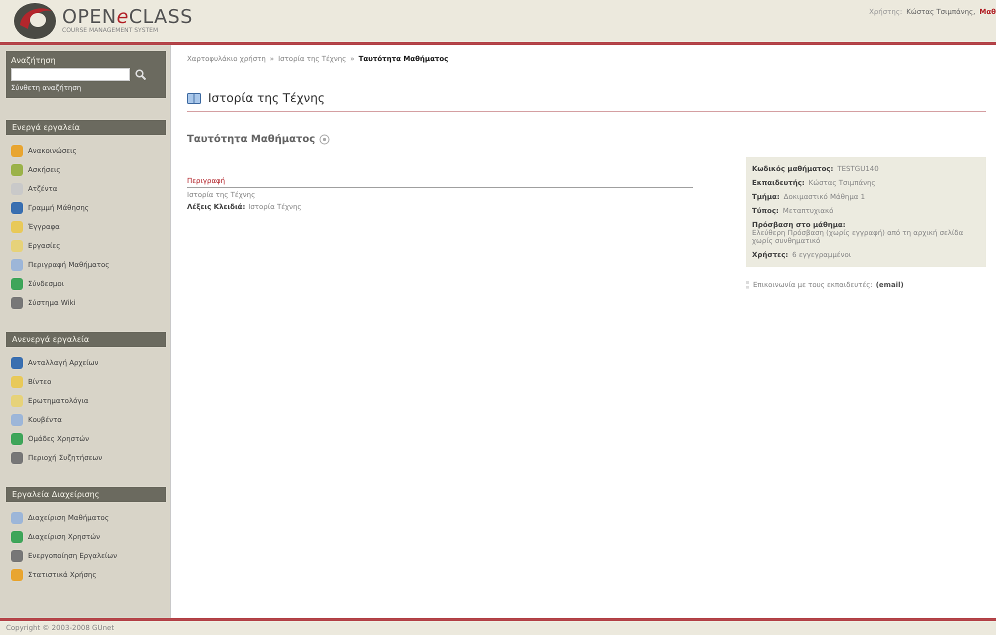  Describe the element at coordinates (86, 494) in the screenshot. I see `section-header: Εργαλεία Διαχείρισης` at that location.